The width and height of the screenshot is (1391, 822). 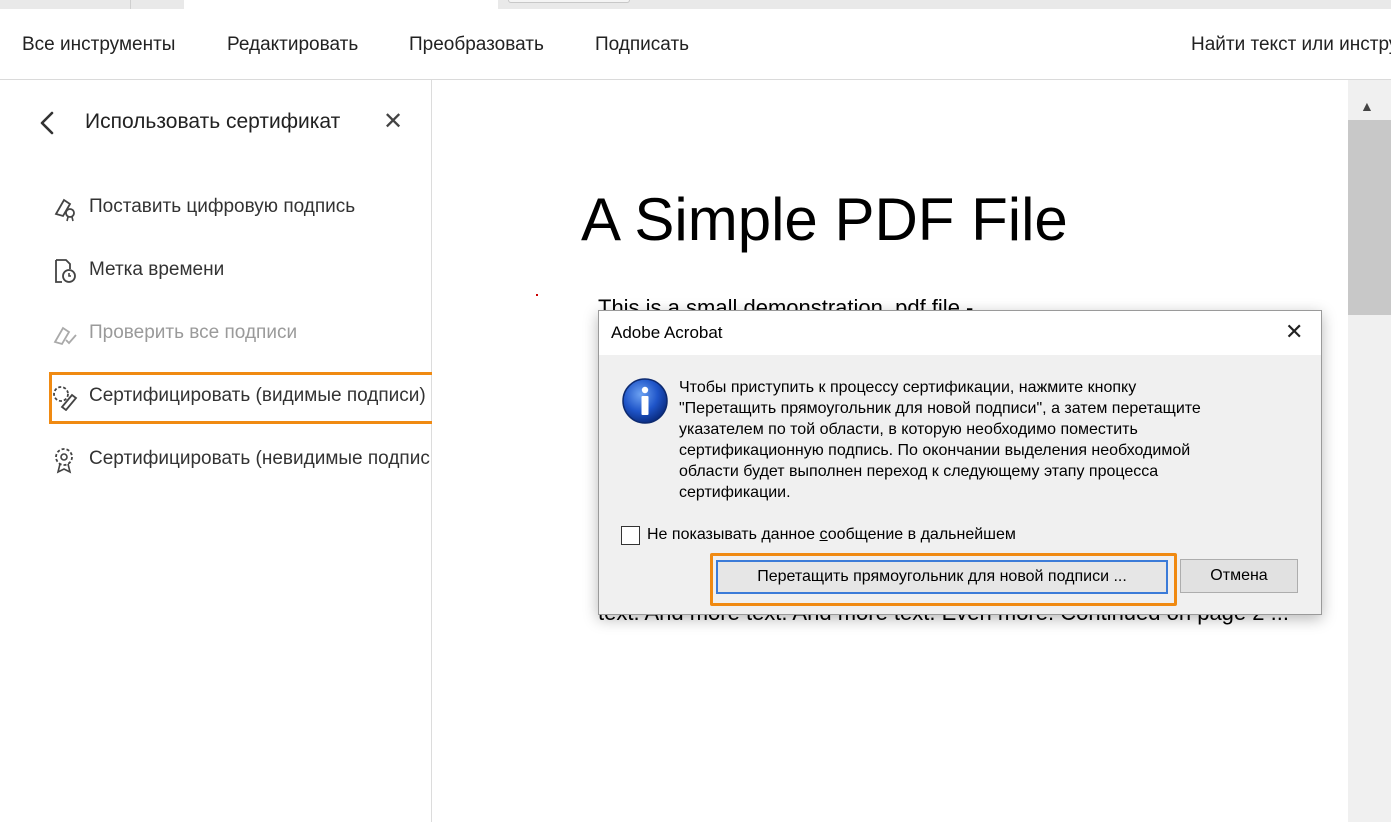 What do you see at coordinates (1239, 576) in the screenshot?
I see `cancel-button: Отмена` at bounding box center [1239, 576].